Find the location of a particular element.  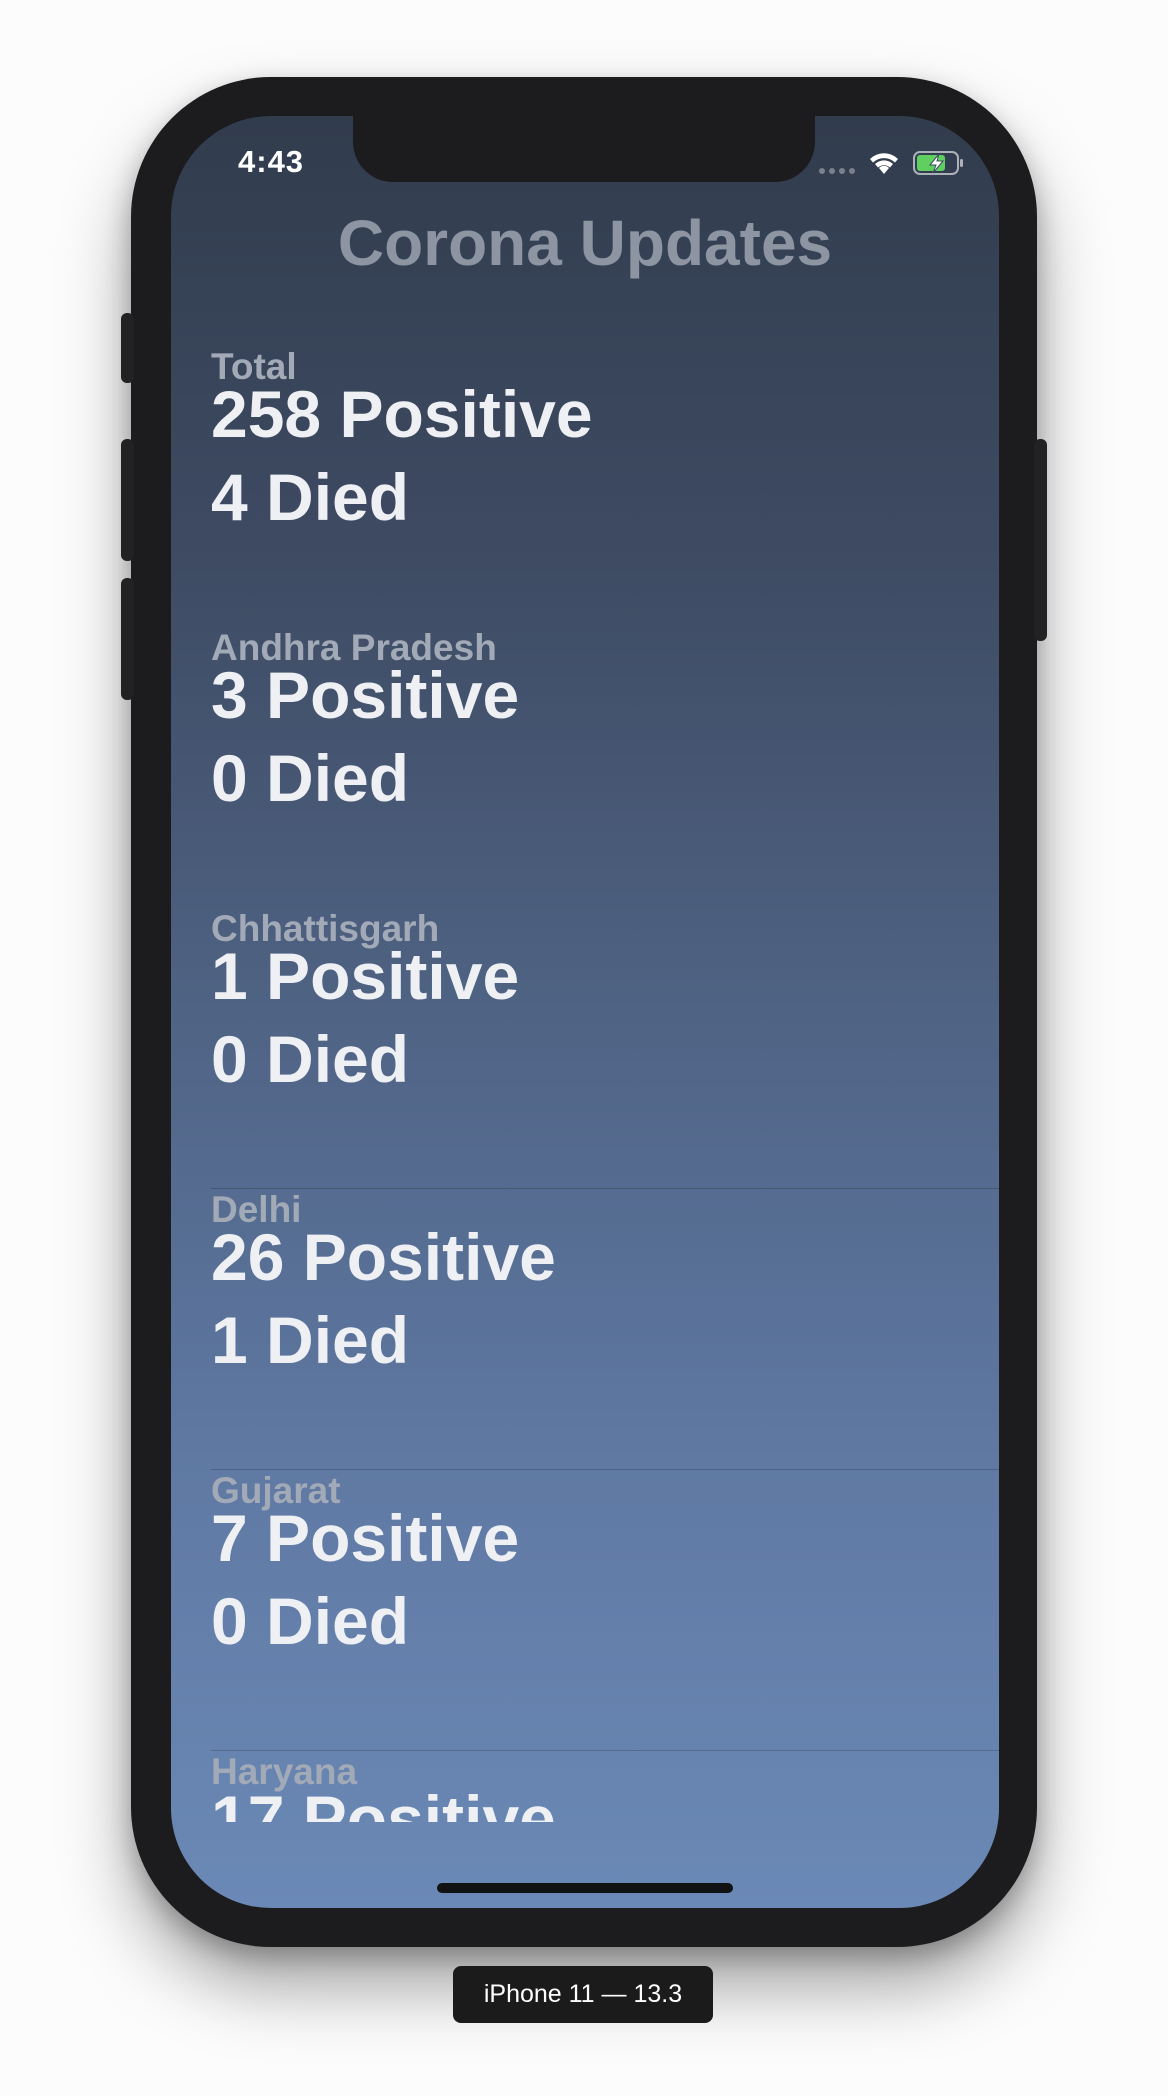

positive-count: 17 Positive is located at coordinates (383, 1802).